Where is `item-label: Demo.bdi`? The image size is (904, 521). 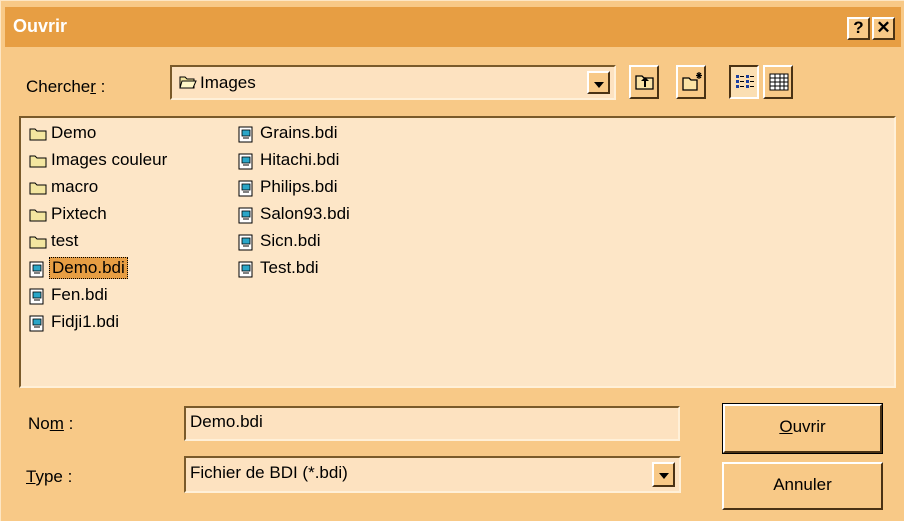
item-label: Demo.bdi is located at coordinates (88, 268).